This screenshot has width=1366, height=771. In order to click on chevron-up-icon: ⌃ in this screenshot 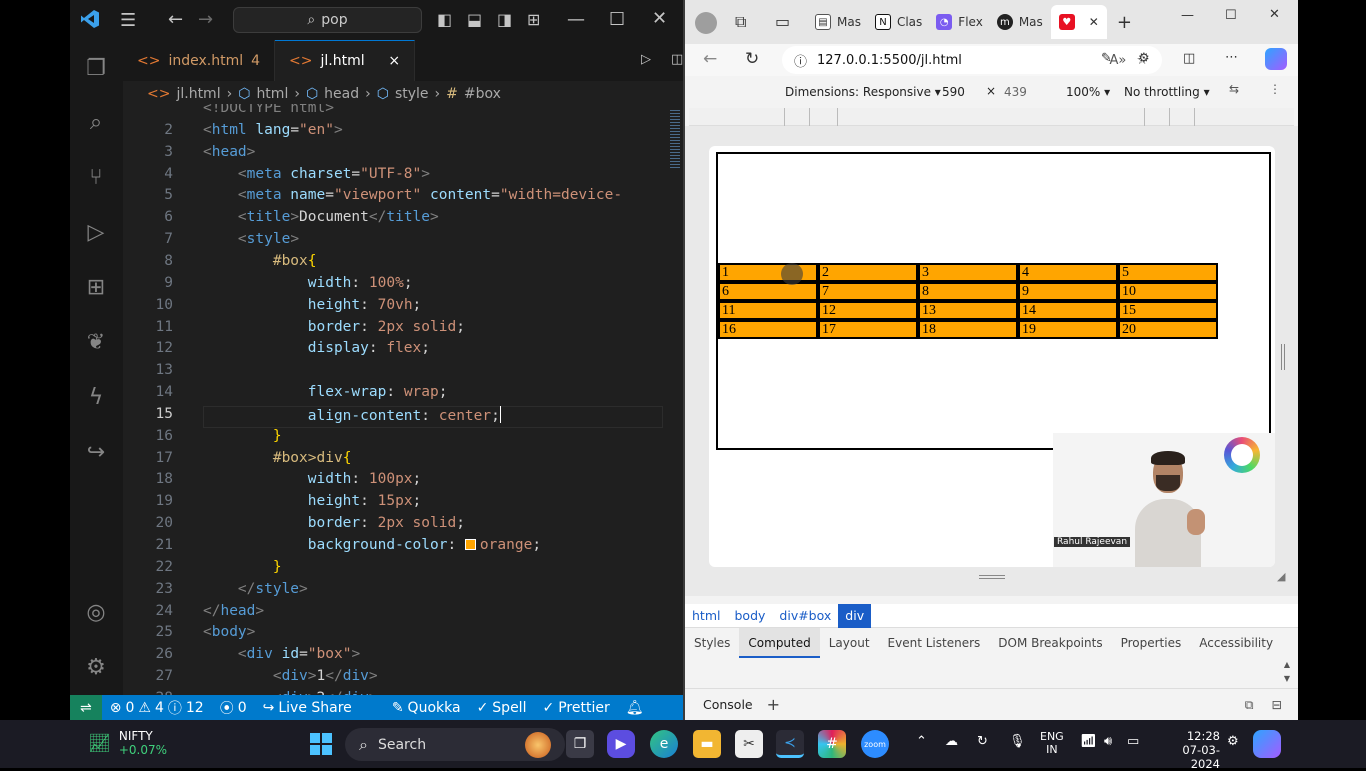, I will do `click(921, 741)`.